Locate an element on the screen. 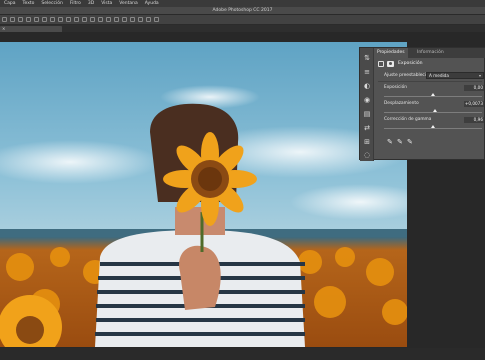 The height and width of the screenshot is (360, 485). tab-propiedades: Propiedades is located at coordinates (391, 53).